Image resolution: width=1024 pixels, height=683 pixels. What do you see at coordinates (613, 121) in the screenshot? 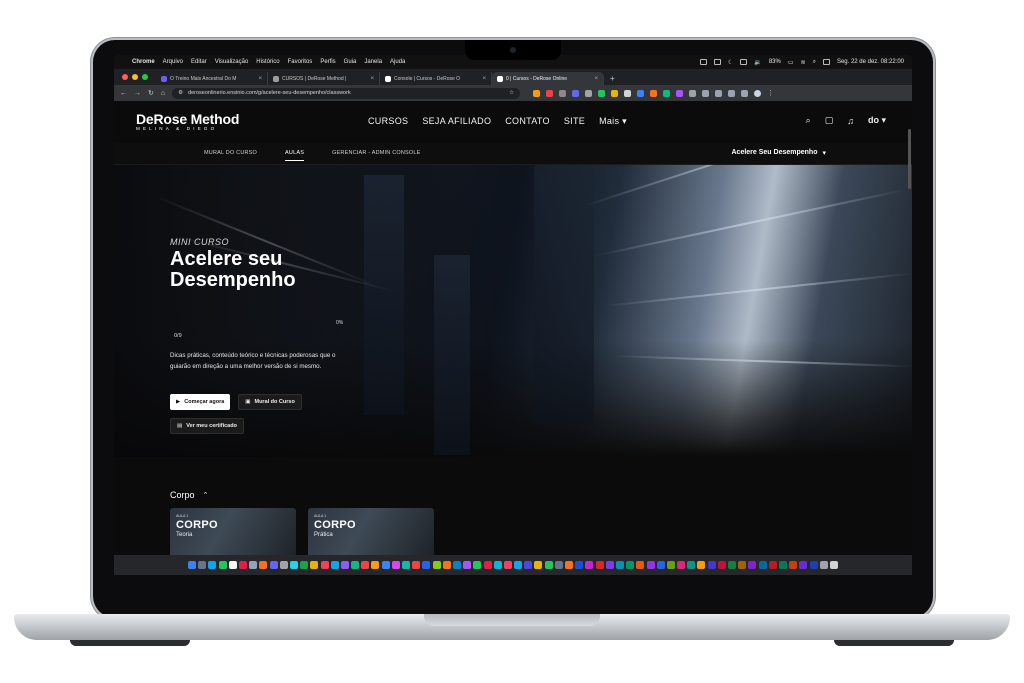
I see `nav-mais: Mais ▾` at bounding box center [613, 121].